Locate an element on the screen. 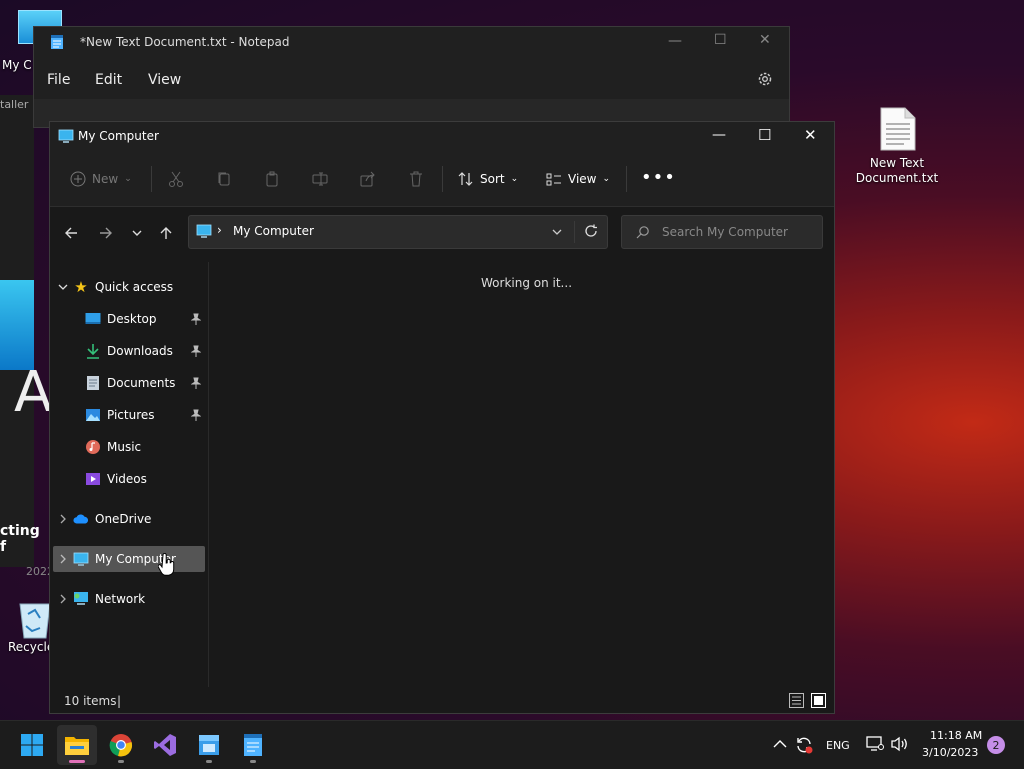  download-icon is located at coordinates (93, 351).